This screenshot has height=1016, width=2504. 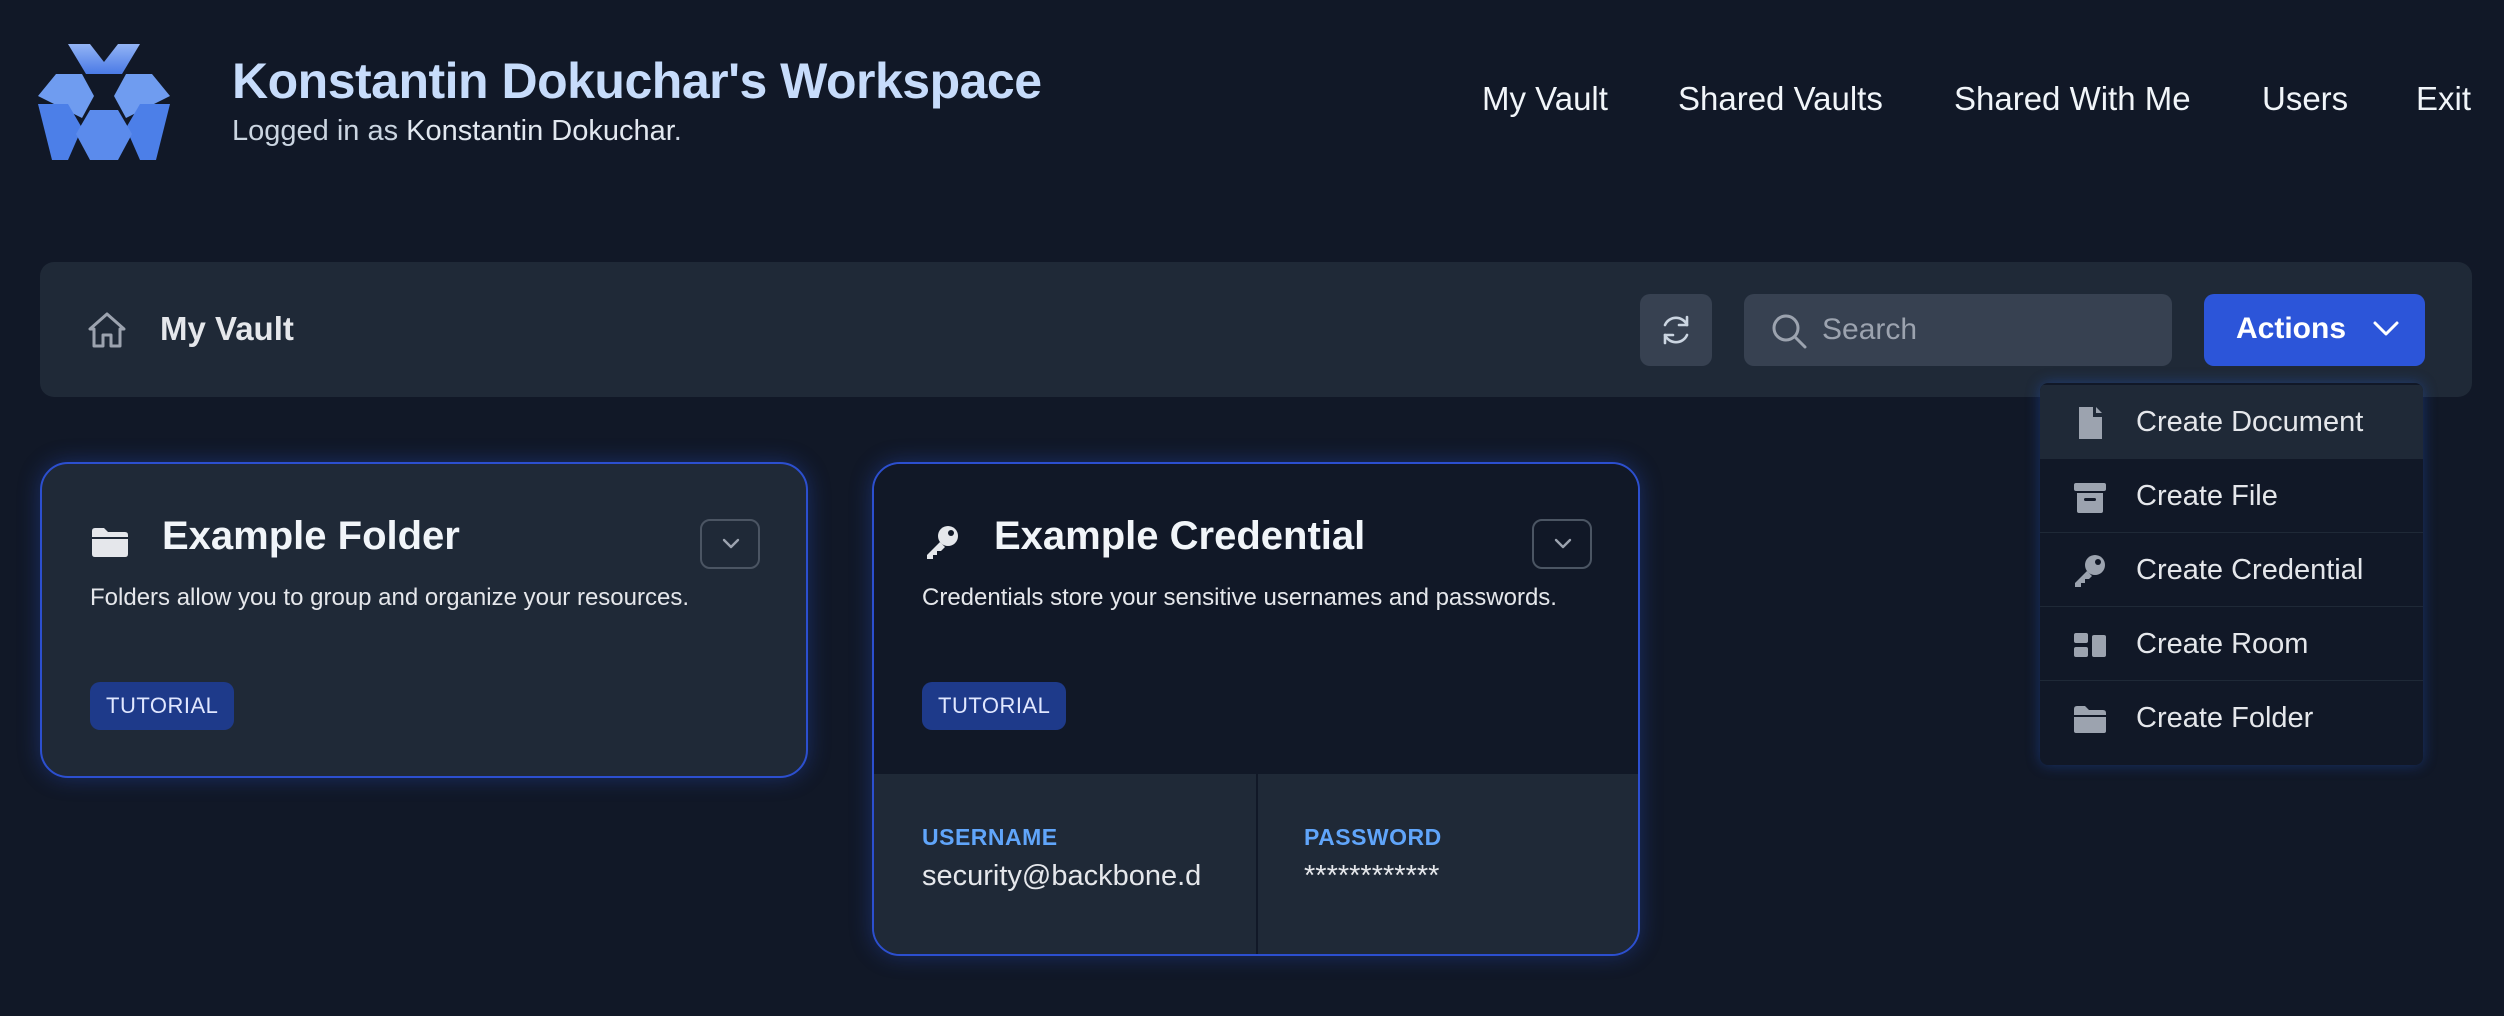 I want to click on menu-item-label: Create Document, so click(x=2250, y=422).